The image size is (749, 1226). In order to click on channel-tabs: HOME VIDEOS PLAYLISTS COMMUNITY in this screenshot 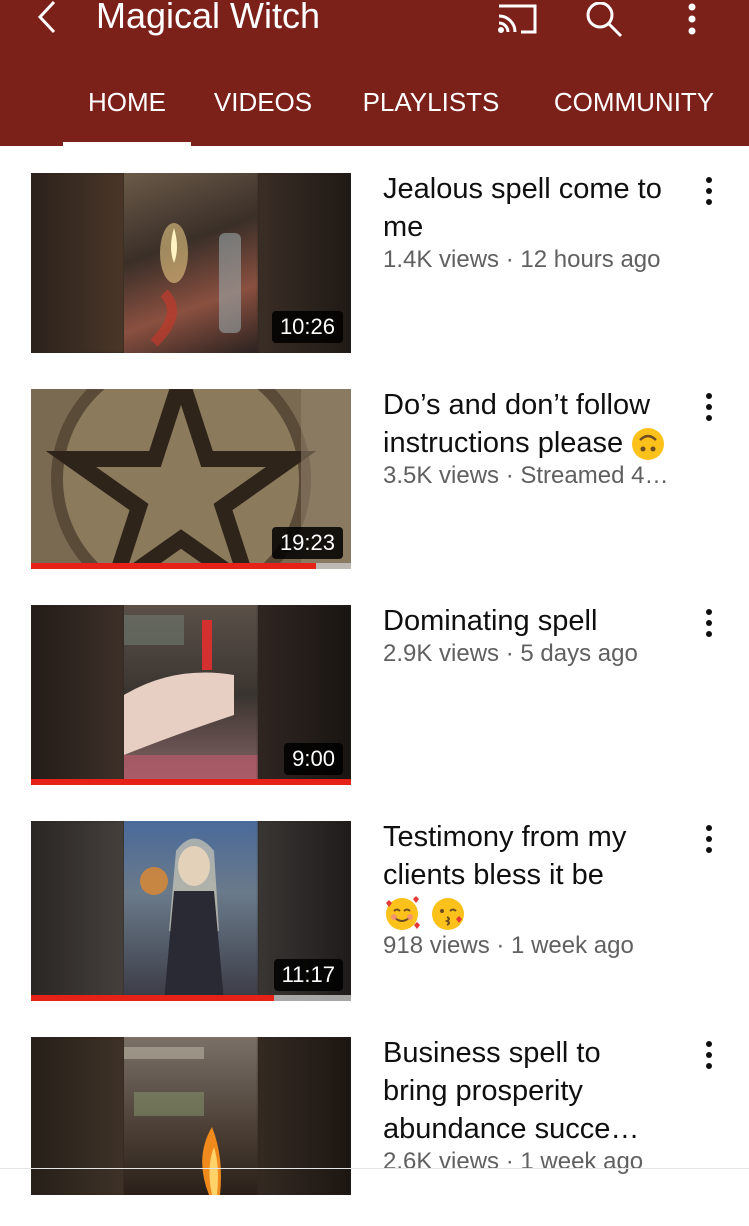, I will do `click(374, 108)`.